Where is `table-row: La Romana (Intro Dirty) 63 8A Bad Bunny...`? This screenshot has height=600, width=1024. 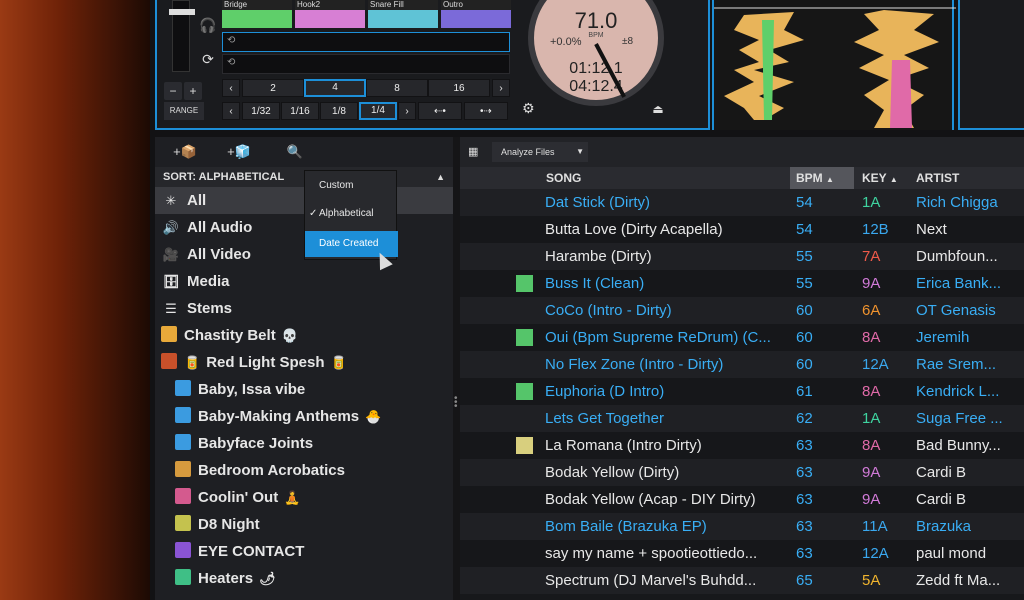 table-row: La Romana (Intro Dirty) 63 8A Bad Bunny... is located at coordinates (742, 445).